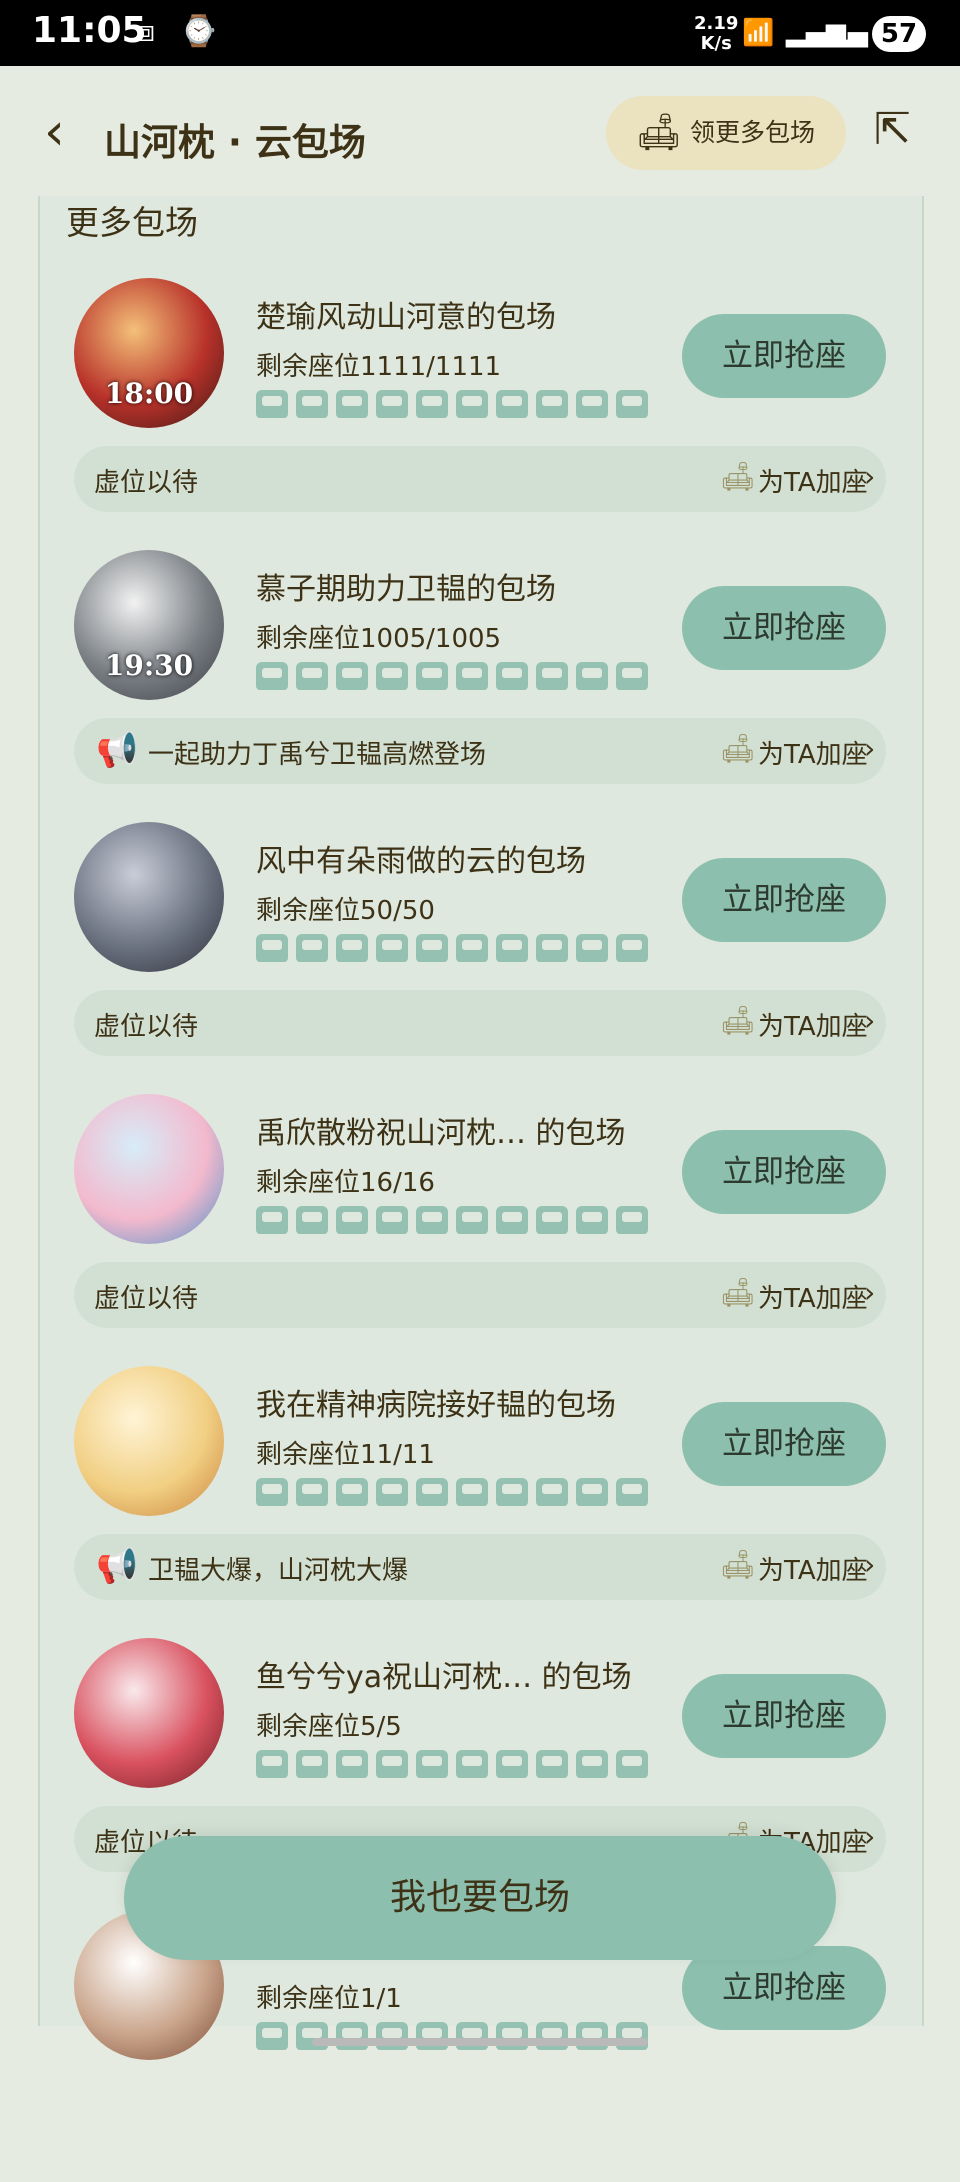 Image resolution: width=960 pixels, height=2182 pixels. I want to click on note-text: 一起助力丁禹兮卫韫高燃登场, so click(317, 755).